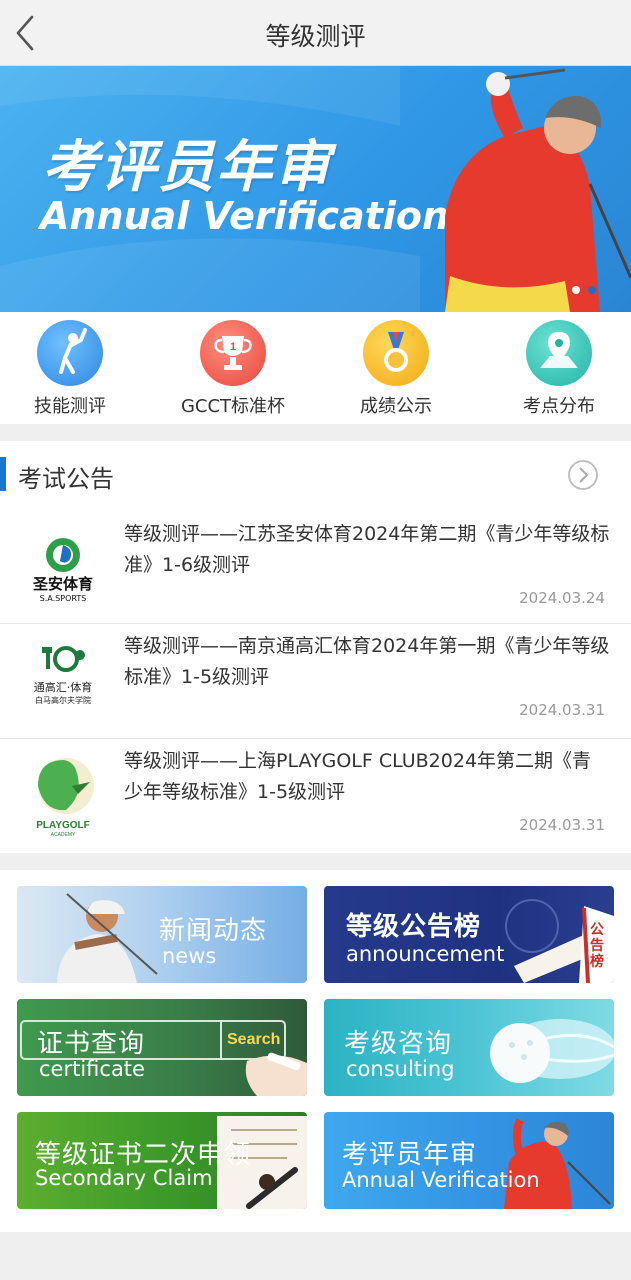 The image size is (631, 1280). I want to click on playgolf-logo: PLAYGOLF ACADEMY, so click(63, 795).